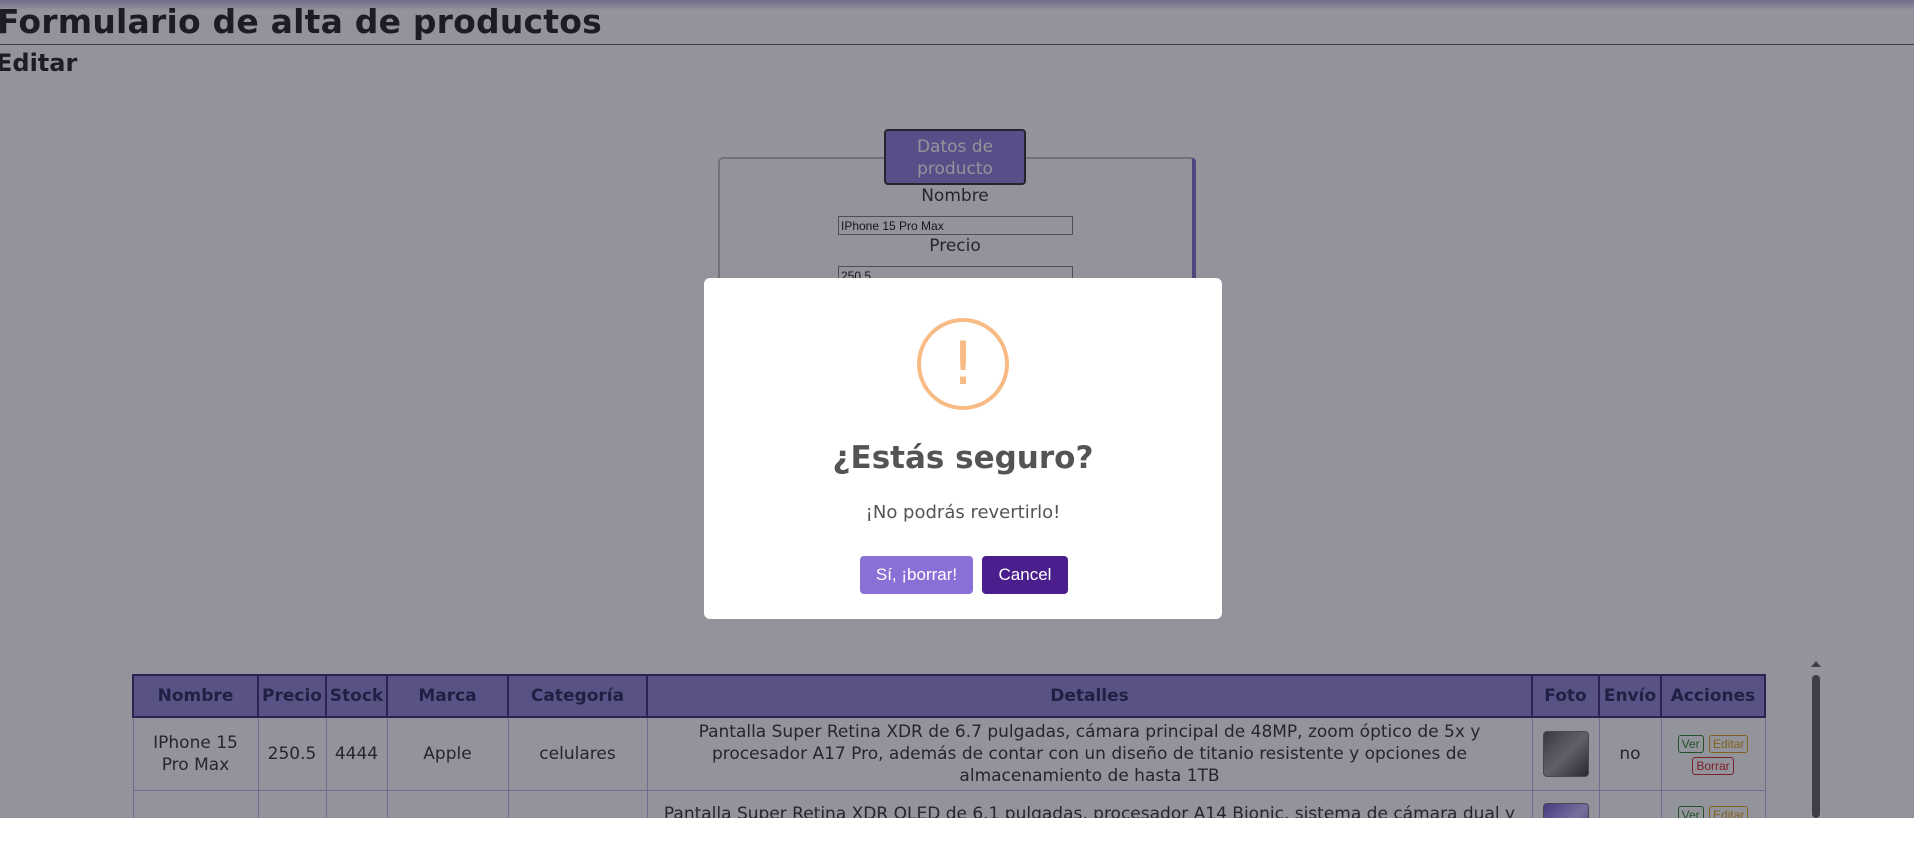 The width and height of the screenshot is (1914, 853). What do you see at coordinates (963, 512) in the screenshot?
I see `dialog-message: ¡No podrás revertirlo!` at bounding box center [963, 512].